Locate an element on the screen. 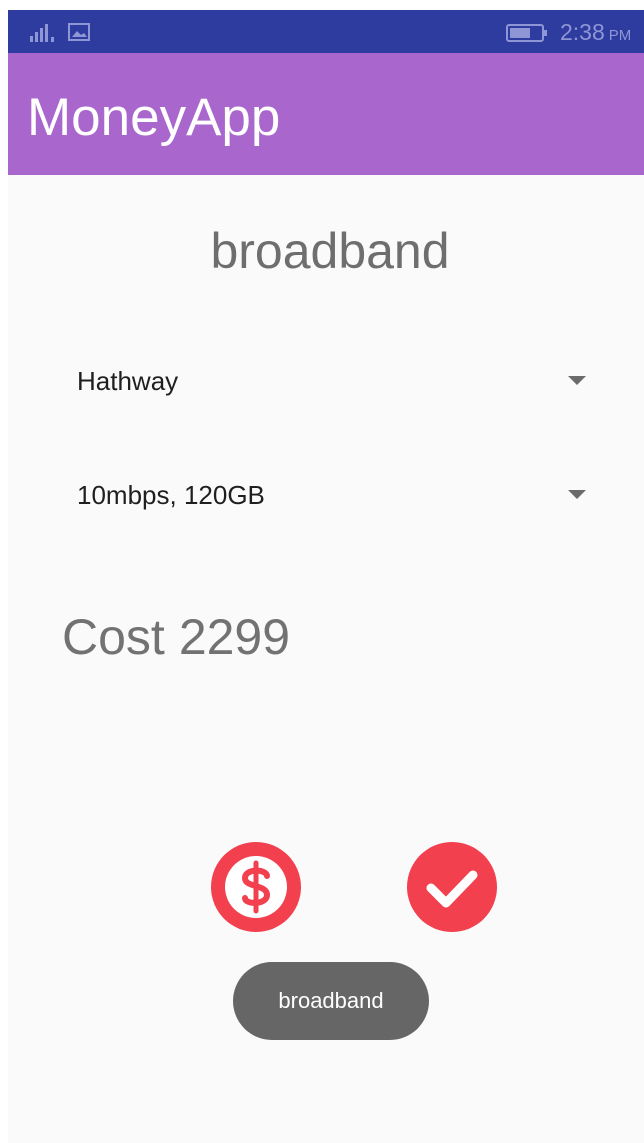 The image size is (644, 1143). status-bar: 2:38 PM is located at coordinates (326, 31).